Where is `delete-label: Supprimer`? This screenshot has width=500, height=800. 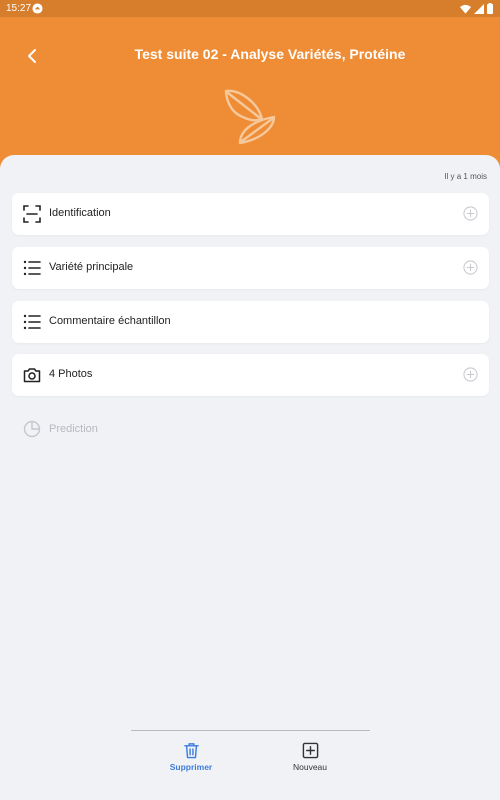 delete-label: Supprimer is located at coordinates (191, 767).